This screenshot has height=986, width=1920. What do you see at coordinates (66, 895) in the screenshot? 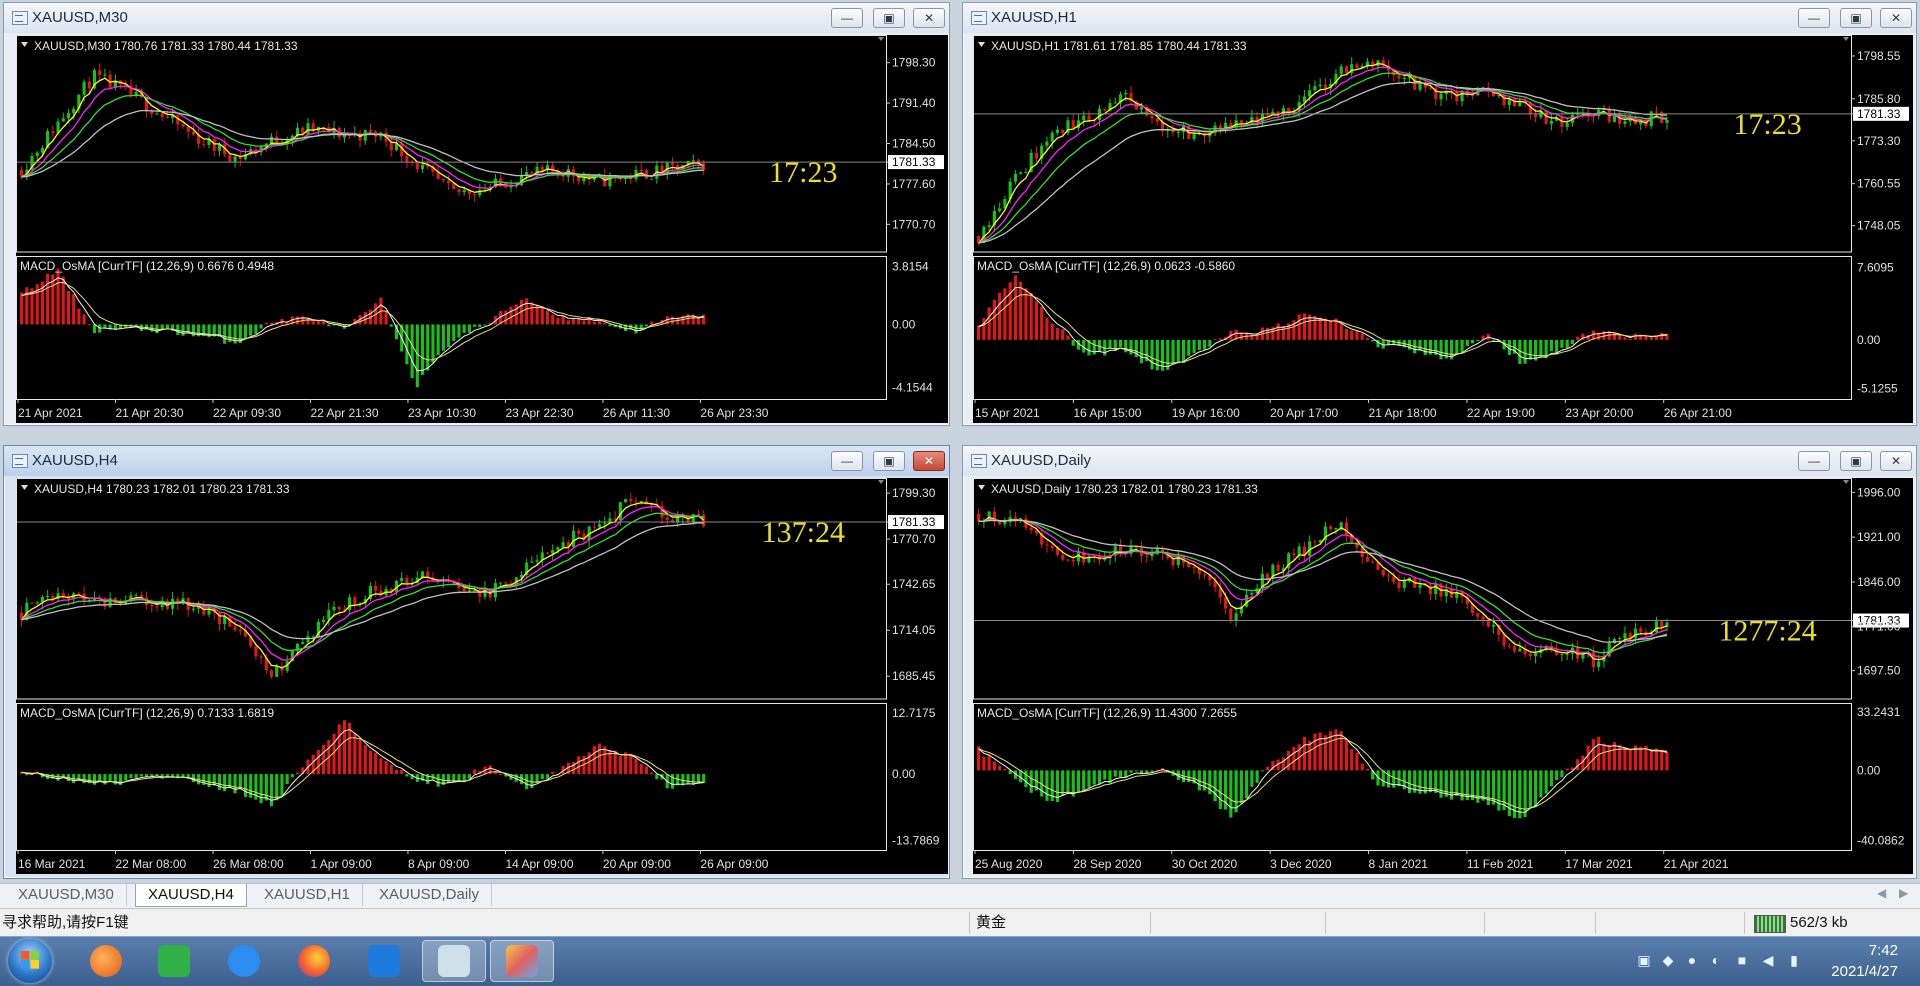
I see `tab-xauusd-m30: XAUUSD,M30` at bounding box center [66, 895].